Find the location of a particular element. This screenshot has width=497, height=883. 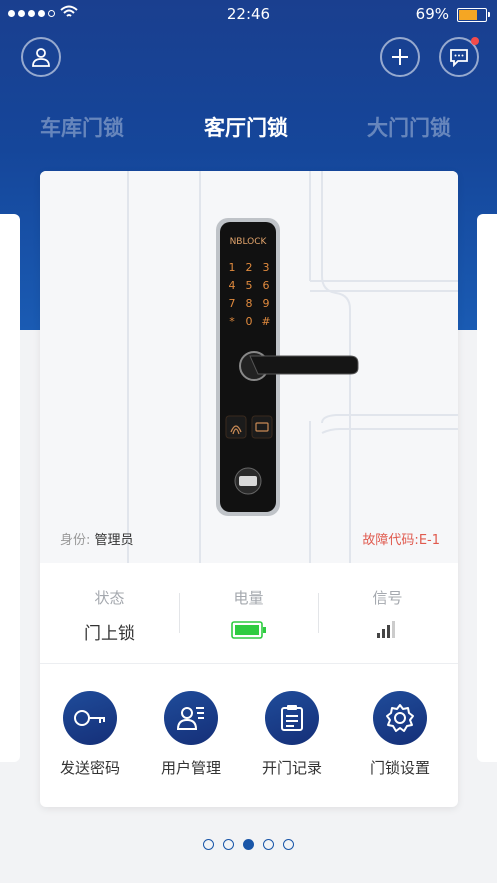

plus-icon is located at coordinates (400, 57).